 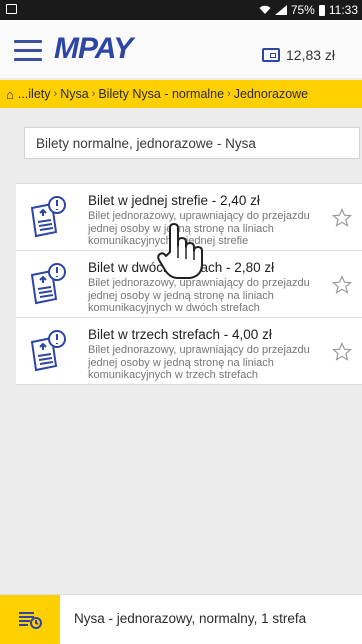 I want to click on ticket-title: Bilet w jednej strefie - 2,40 zł, so click(x=174, y=200).